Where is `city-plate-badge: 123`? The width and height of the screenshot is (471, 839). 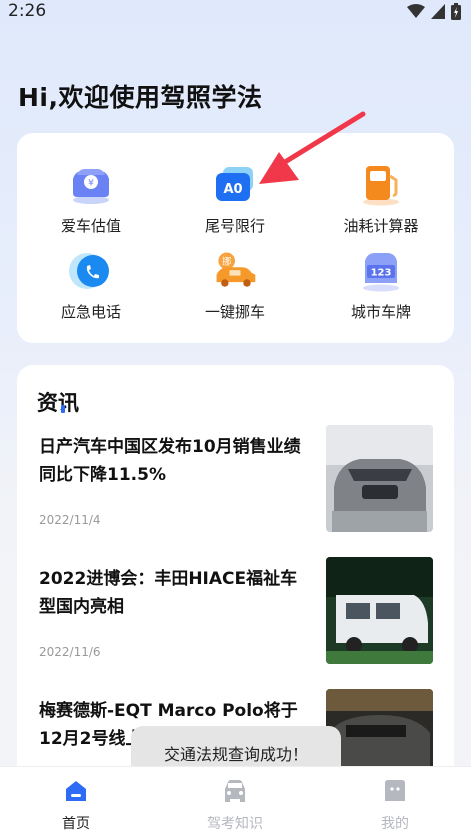
city-plate-badge: 123 is located at coordinates (381, 273).